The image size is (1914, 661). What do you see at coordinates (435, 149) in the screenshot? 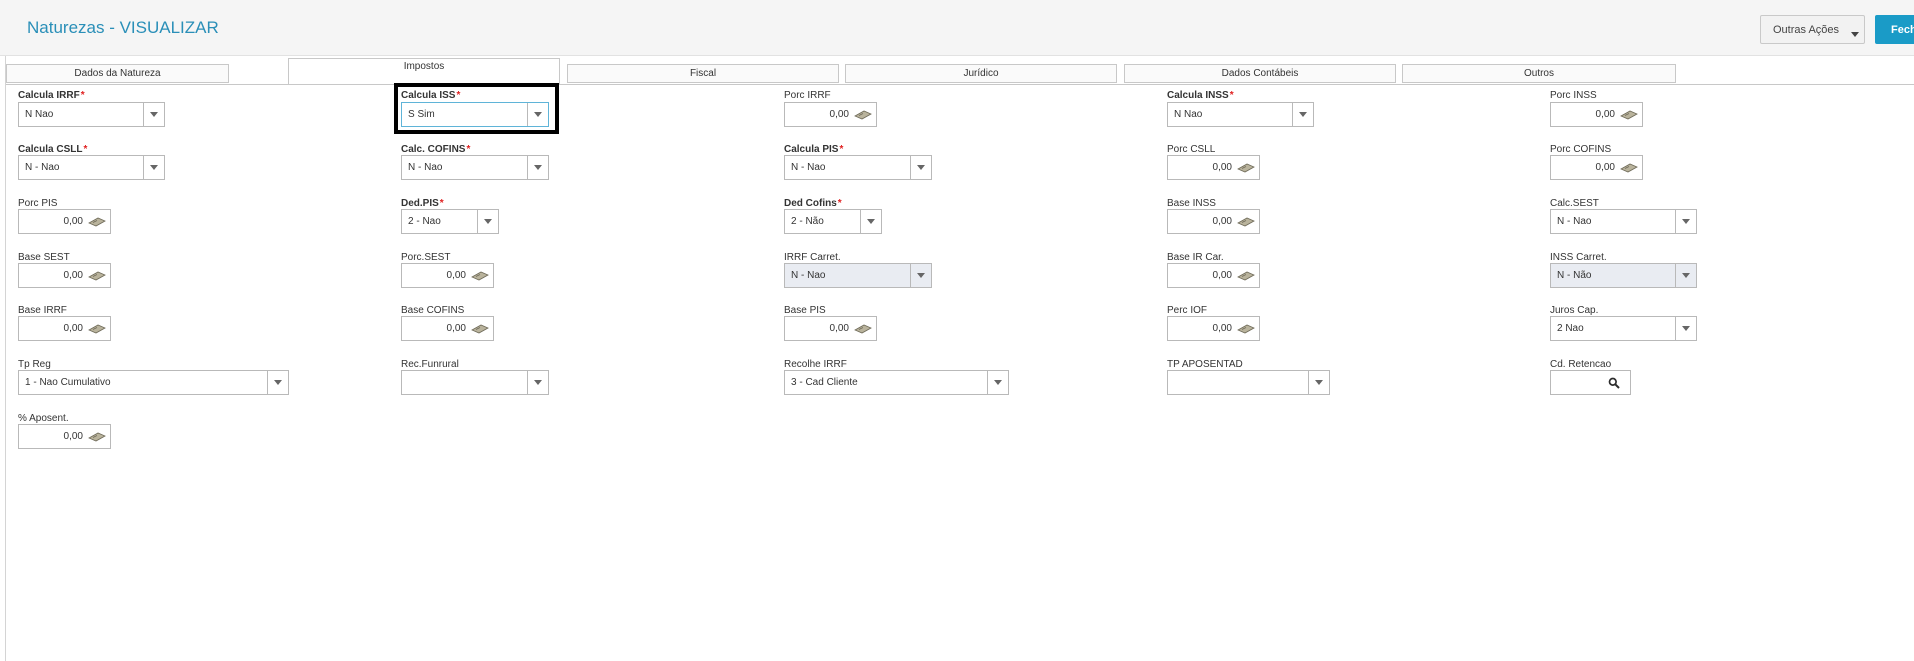
I see `calc-cofins-label: Calc. COFINS*` at bounding box center [435, 149].